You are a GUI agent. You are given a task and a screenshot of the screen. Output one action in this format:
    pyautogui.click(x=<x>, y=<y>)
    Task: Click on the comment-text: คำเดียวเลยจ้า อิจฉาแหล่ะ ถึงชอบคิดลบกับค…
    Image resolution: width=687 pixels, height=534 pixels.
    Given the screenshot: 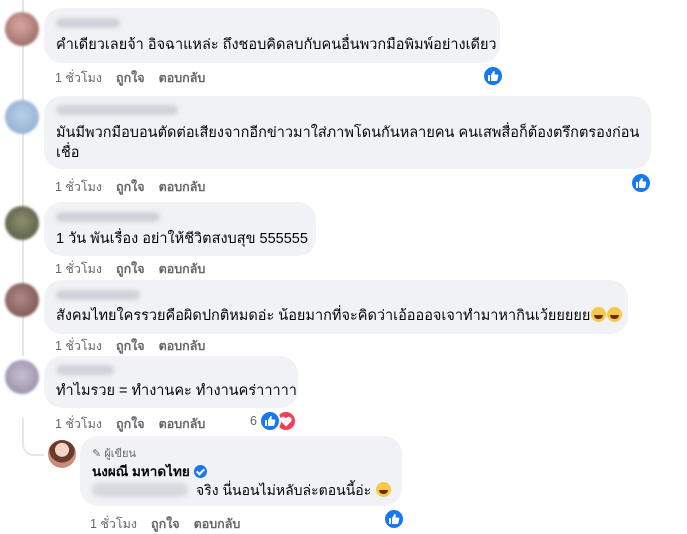 What is the action you would take?
    pyautogui.click(x=276, y=45)
    